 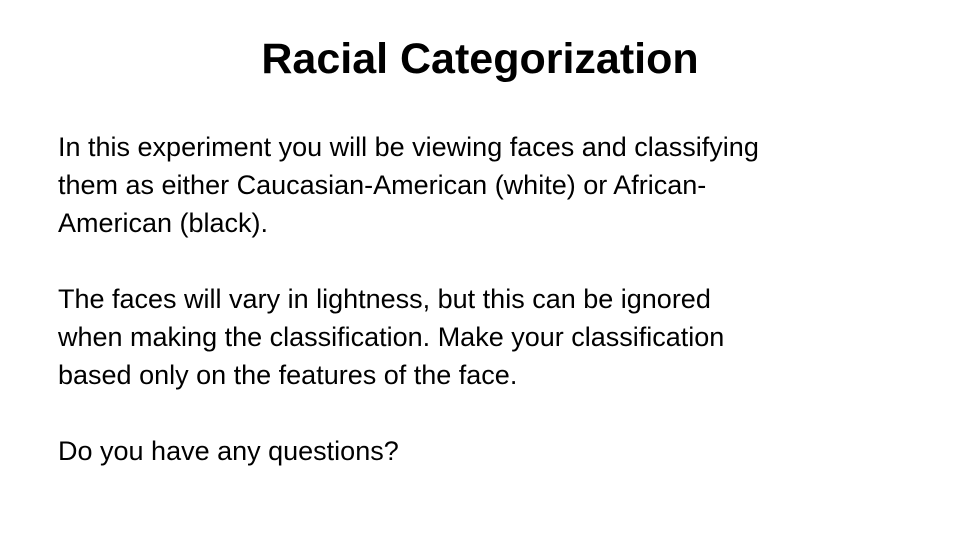 What do you see at coordinates (288, 375) in the screenshot?
I see `paragraph-line: based only on the features of the face.` at bounding box center [288, 375].